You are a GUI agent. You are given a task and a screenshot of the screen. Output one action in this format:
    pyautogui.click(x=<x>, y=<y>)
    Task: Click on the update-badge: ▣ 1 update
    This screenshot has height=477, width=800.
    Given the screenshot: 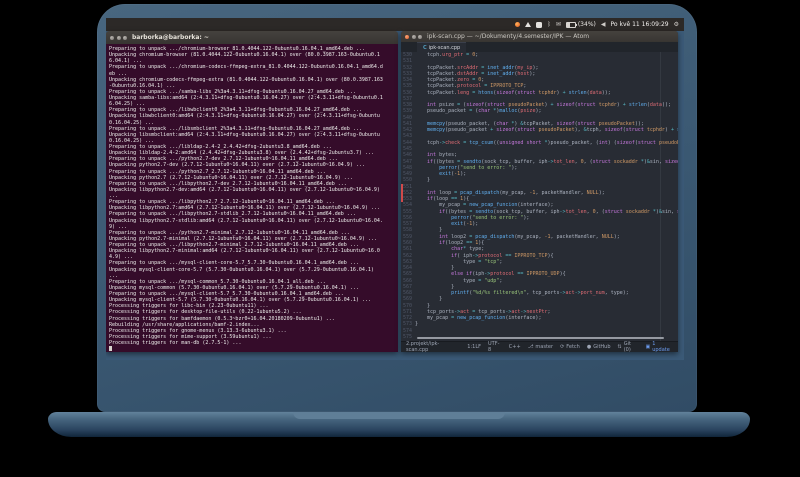 What is the action you would take?
    pyautogui.click(x=659, y=347)
    